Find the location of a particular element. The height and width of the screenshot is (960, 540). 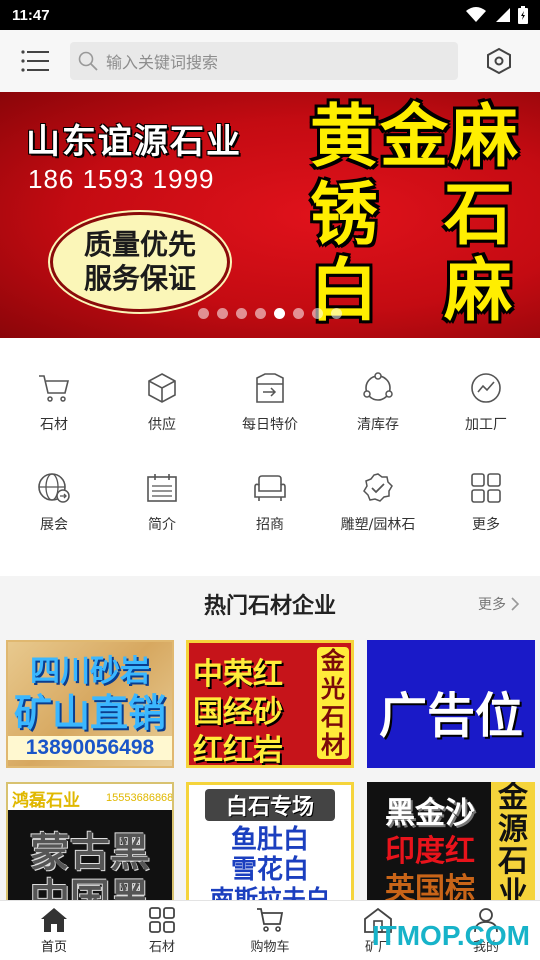

sofa-icon is located at coordinates (270, 488).